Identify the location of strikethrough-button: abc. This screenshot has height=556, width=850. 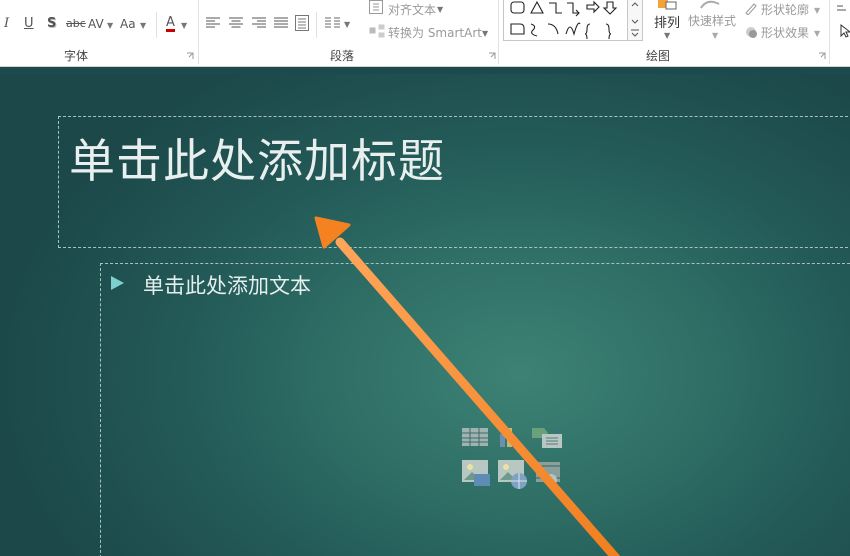
(76, 24).